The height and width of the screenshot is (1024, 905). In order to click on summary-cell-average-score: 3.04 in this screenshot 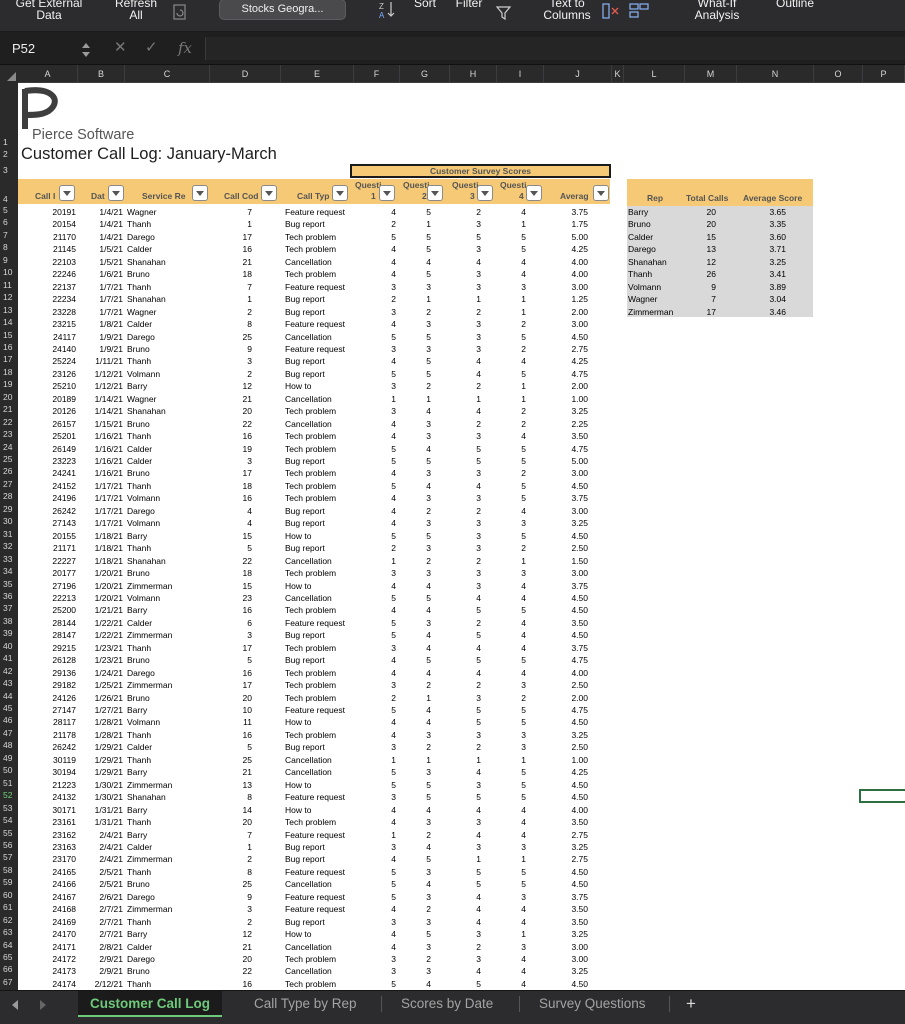, I will do `click(758, 299)`.